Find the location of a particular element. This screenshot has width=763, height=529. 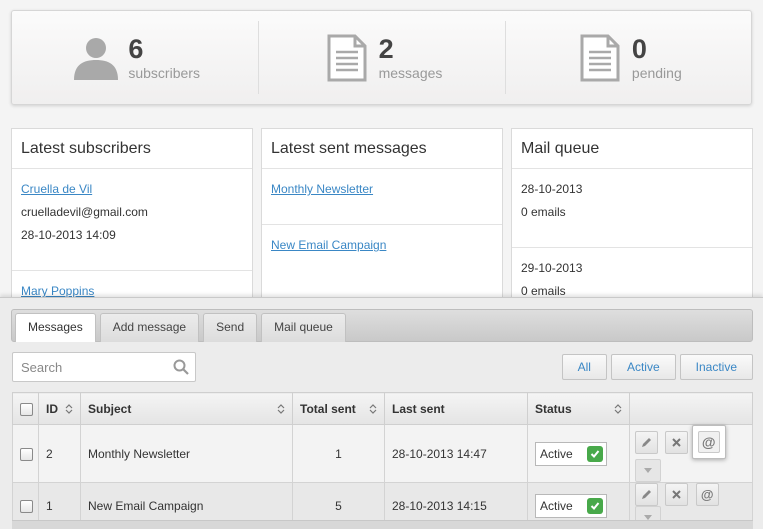

more-actions-dropdown is located at coordinates (648, 470).